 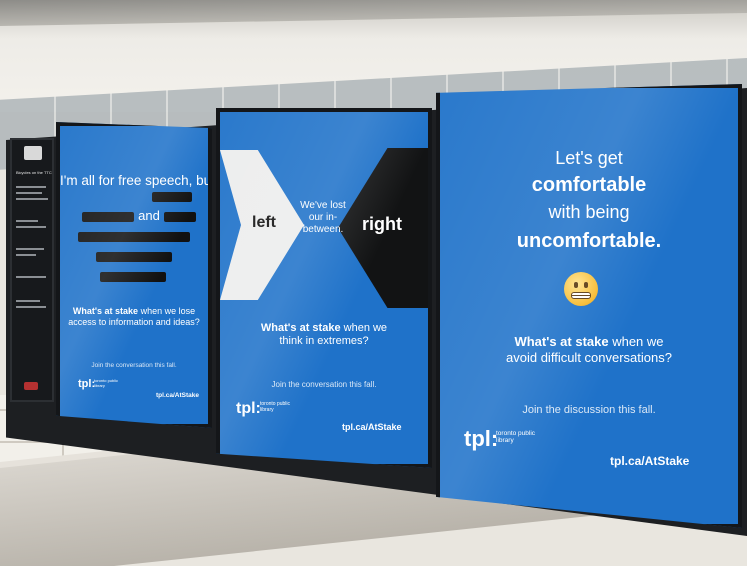 I want to click on stake-rest-2: access to information and ideas?, so click(x=134, y=322).